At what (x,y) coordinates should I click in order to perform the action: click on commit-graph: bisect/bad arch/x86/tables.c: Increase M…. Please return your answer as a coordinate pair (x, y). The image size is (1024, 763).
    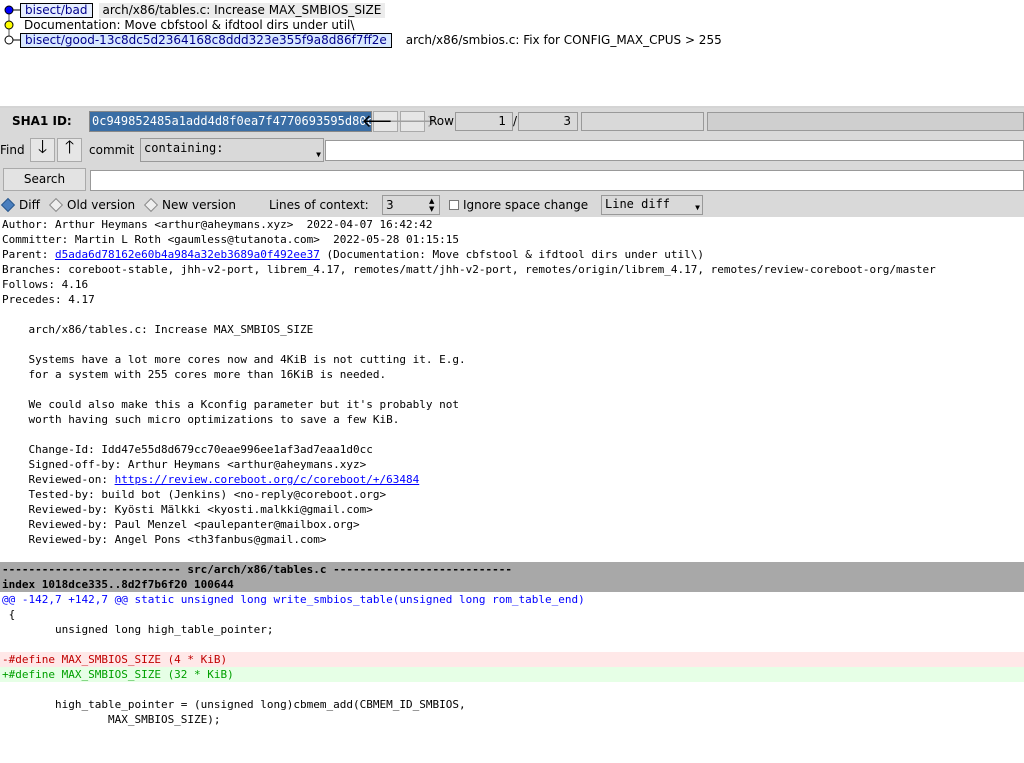
    Looking at the image, I should click on (512, 52).